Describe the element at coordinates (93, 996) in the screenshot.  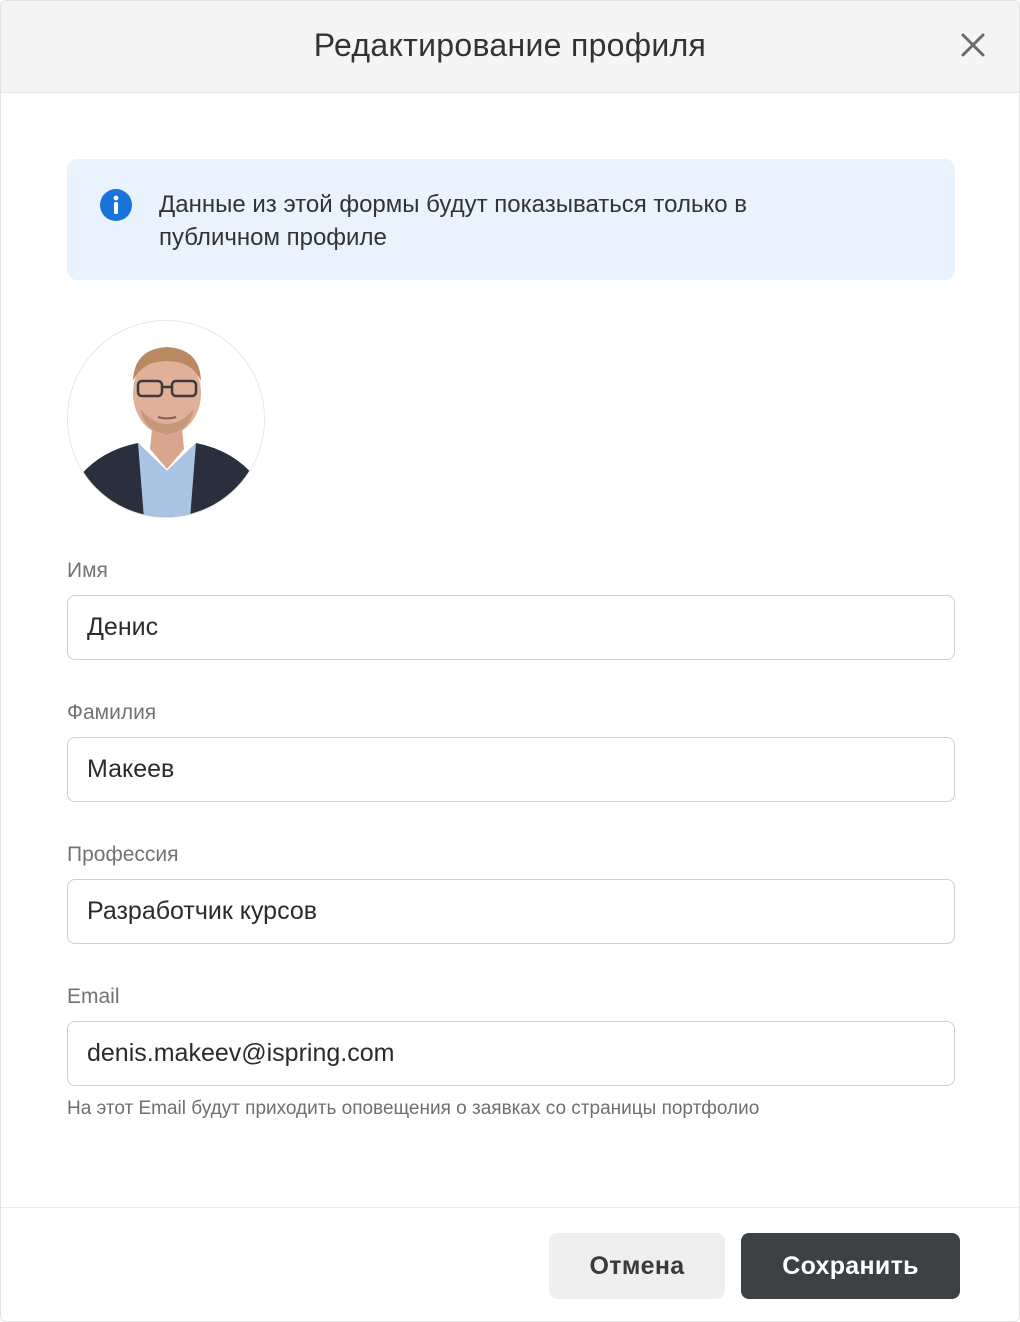
I see `email-label: Email` at that location.